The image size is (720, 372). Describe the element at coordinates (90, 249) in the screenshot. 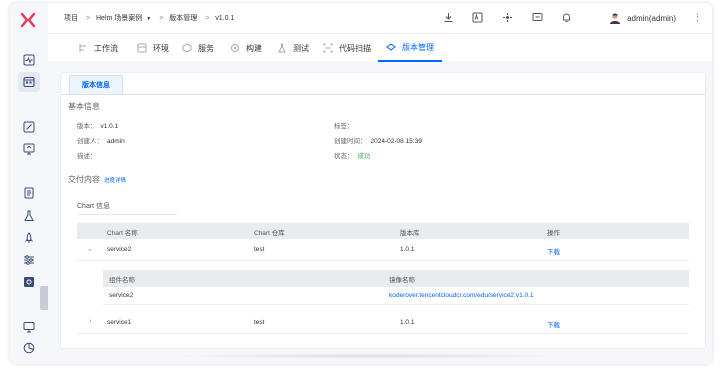

I see `collapse-chevron-icon: ⌄` at that location.